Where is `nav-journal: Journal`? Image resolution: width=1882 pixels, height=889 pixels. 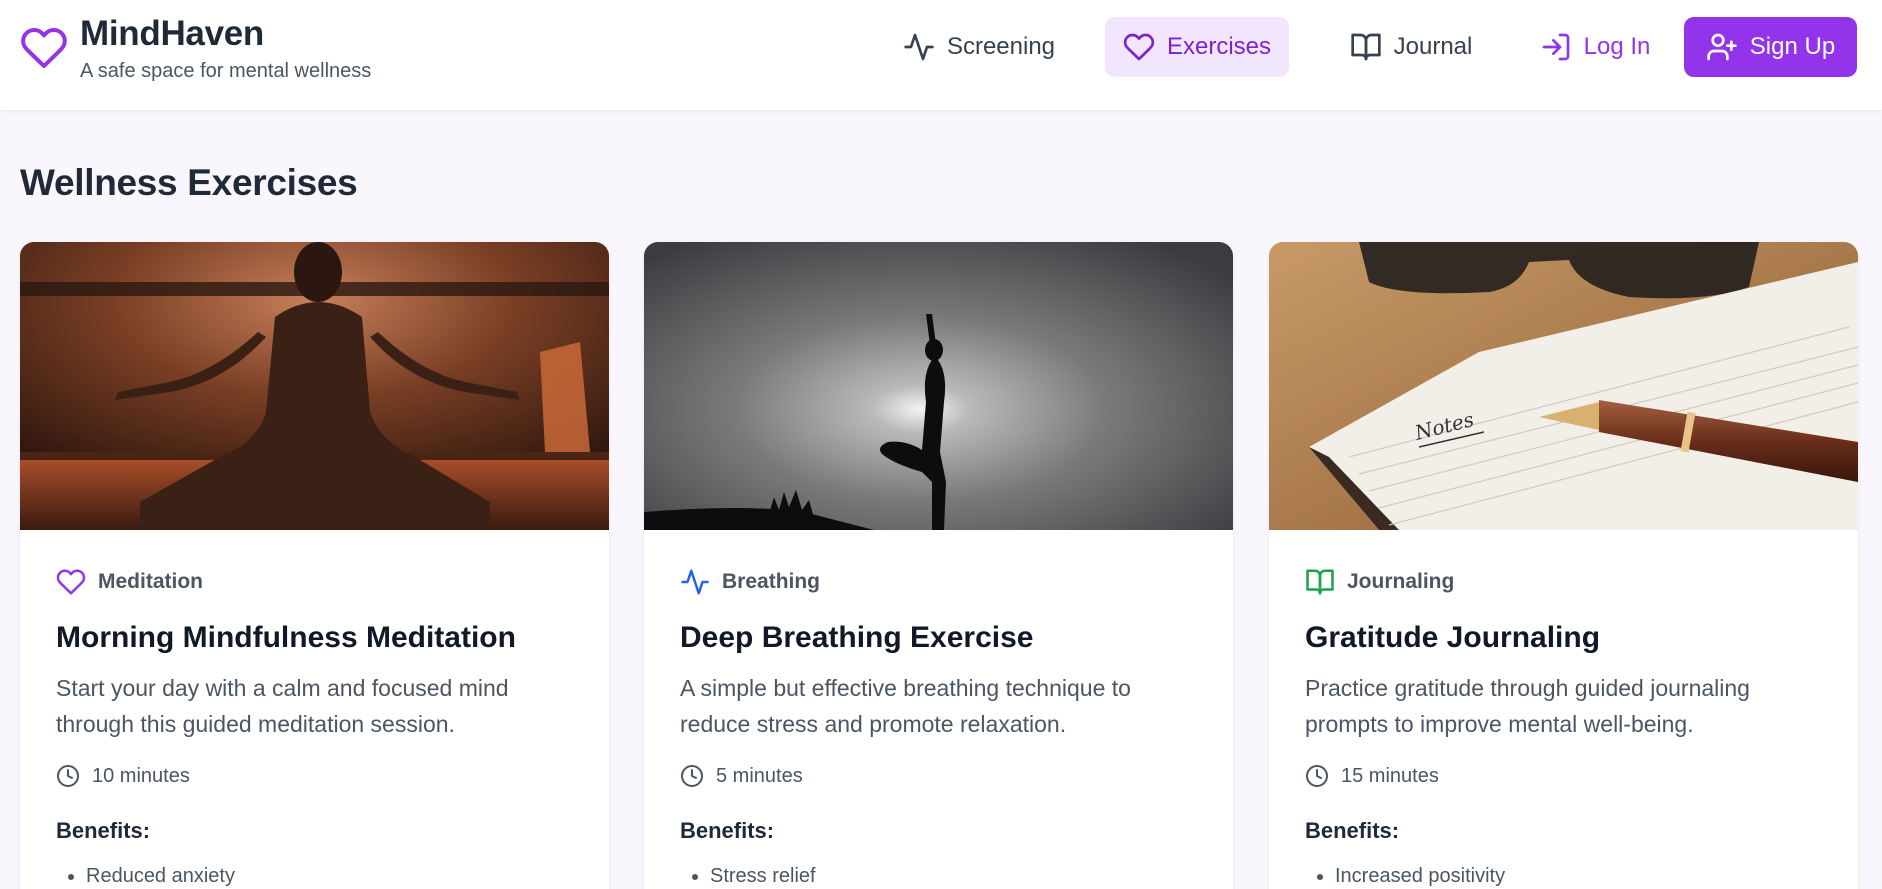 nav-journal: Journal is located at coordinates (1411, 47).